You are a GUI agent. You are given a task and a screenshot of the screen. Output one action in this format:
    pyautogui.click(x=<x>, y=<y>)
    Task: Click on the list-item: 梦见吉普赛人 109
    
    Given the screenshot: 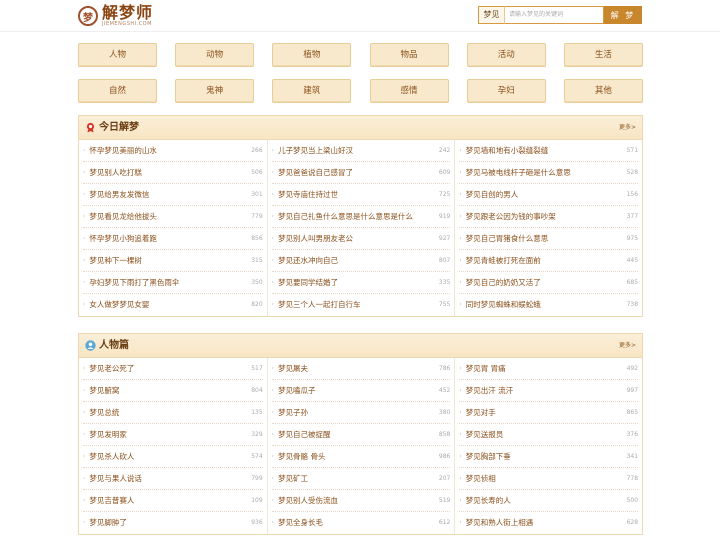 What is the action you would take?
    pyautogui.click(x=173, y=501)
    